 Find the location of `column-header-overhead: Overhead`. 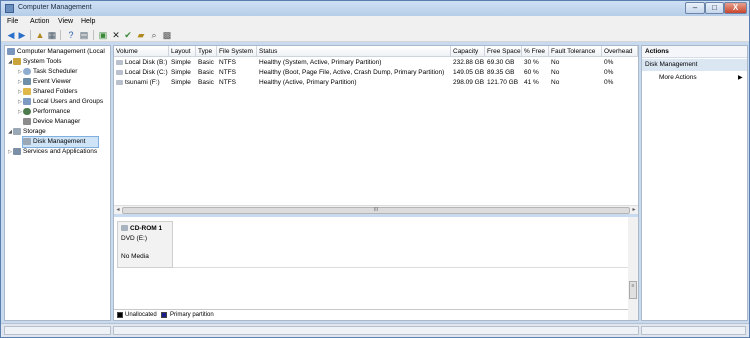

column-header-overhead: Overhead is located at coordinates (620, 51).